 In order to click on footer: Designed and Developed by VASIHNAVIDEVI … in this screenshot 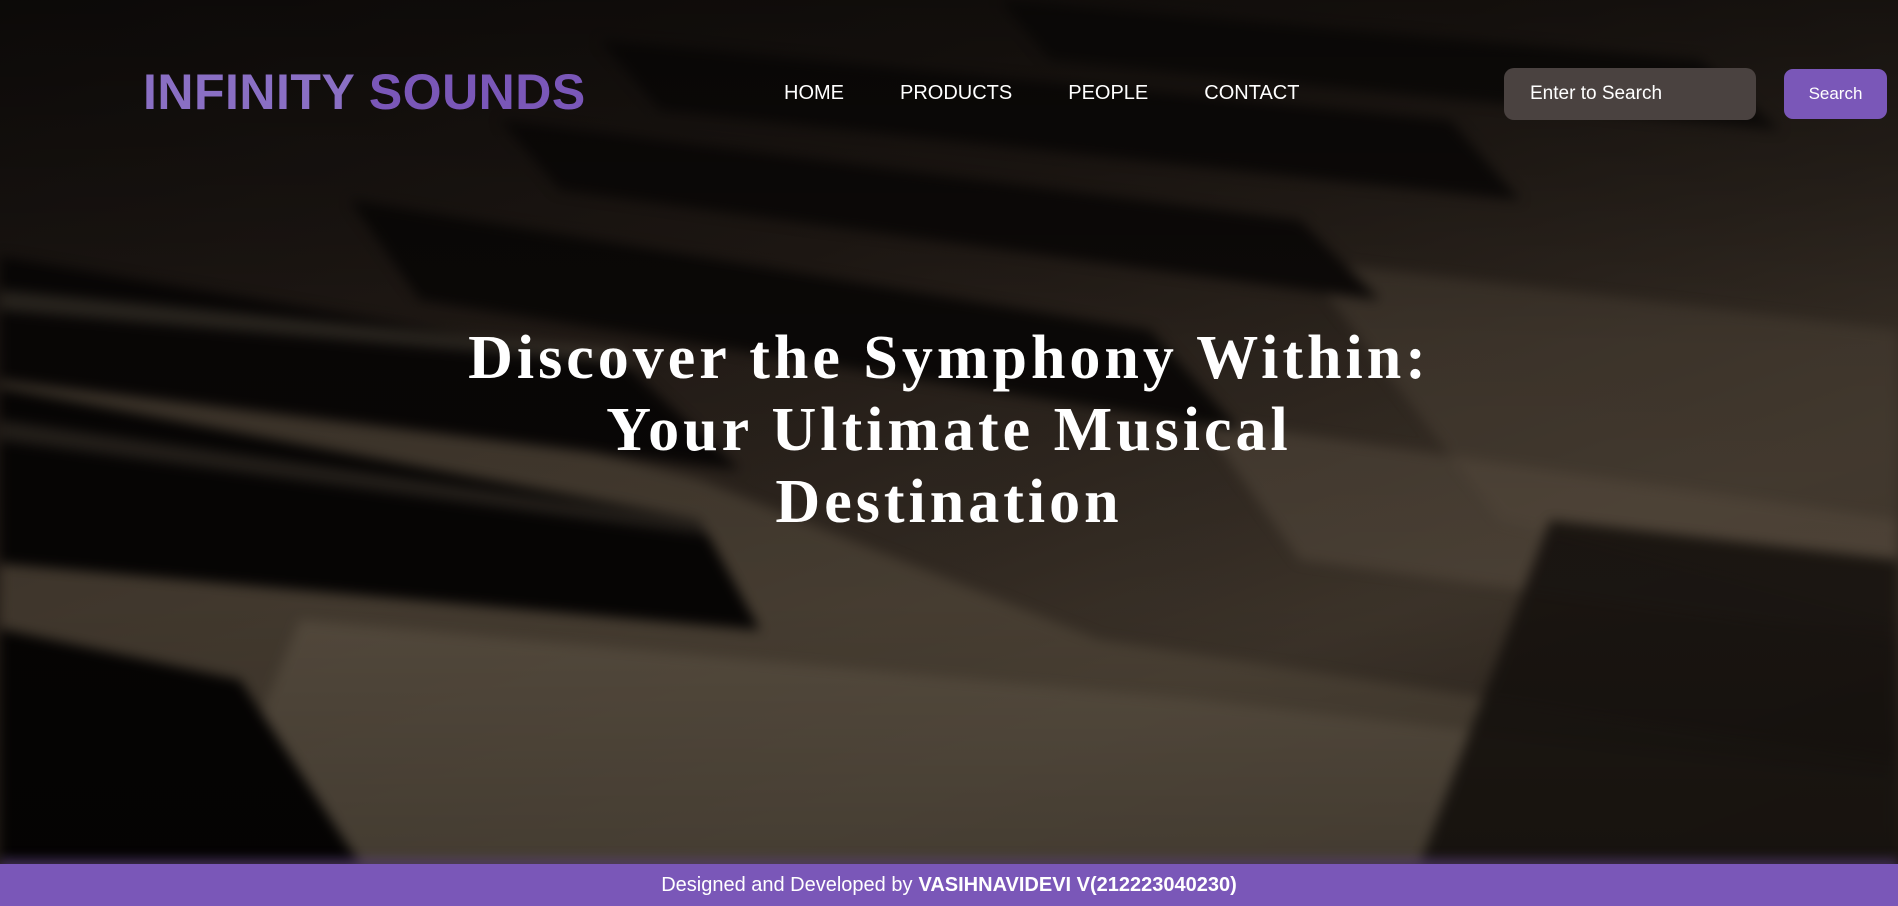, I will do `click(949, 885)`.